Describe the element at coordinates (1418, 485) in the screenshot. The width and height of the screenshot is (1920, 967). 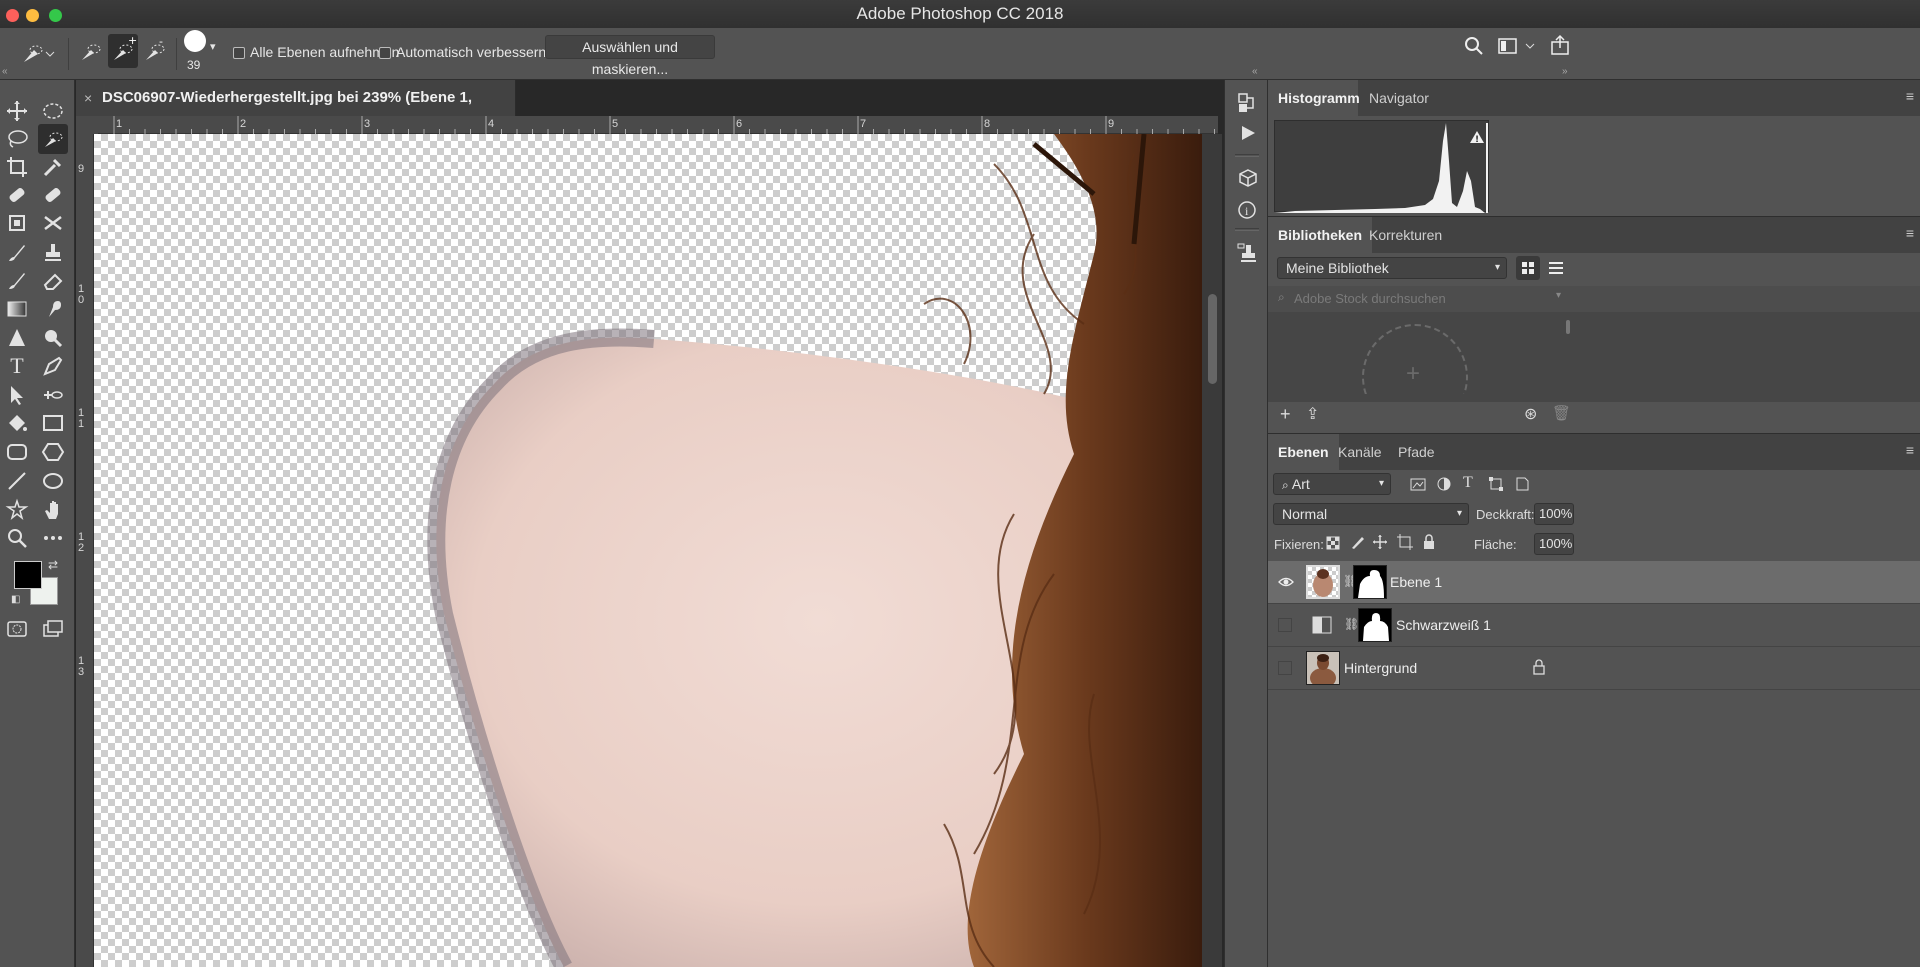
I see `filter-pixel-icon` at that location.